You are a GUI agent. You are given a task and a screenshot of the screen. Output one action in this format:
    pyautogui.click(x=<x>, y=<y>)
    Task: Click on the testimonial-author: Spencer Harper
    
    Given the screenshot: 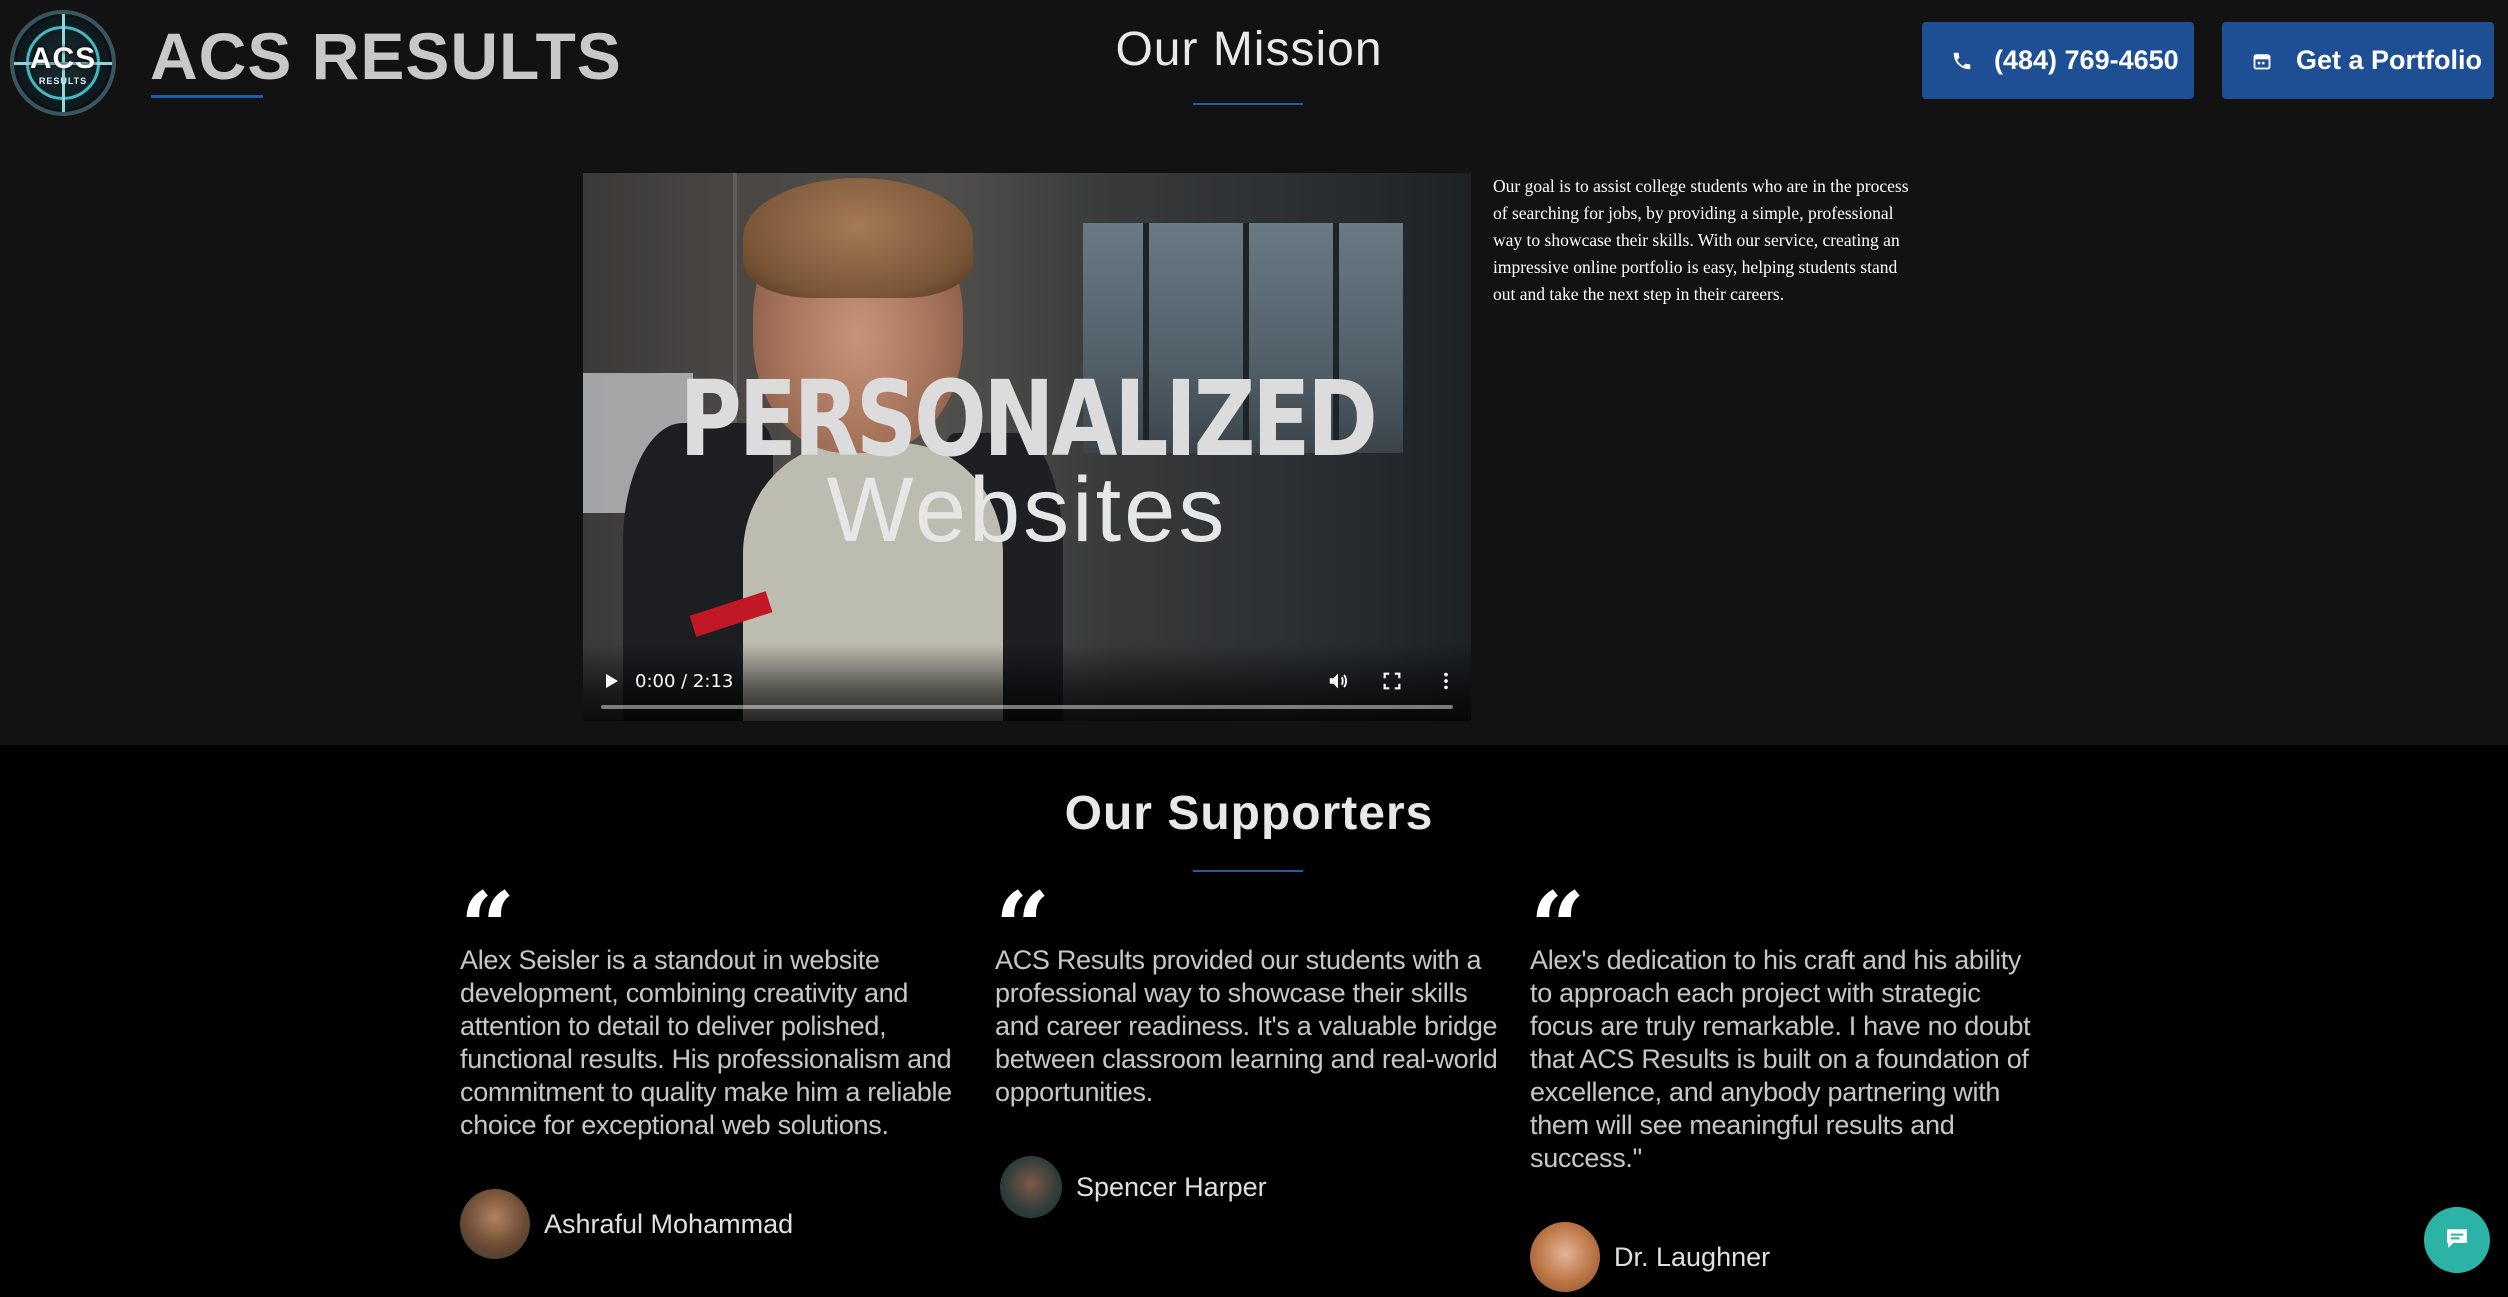 What is the action you would take?
    pyautogui.click(x=1133, y=1187)
    